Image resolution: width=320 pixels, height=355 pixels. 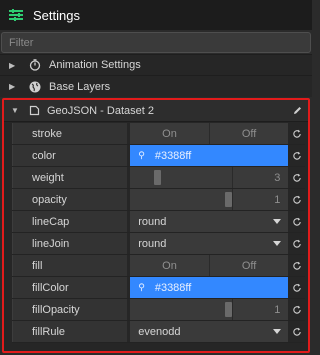 What do you see at coordinates (156, 42) in the screenshot?
I see `filter-input` at bounding box center [156, 42].